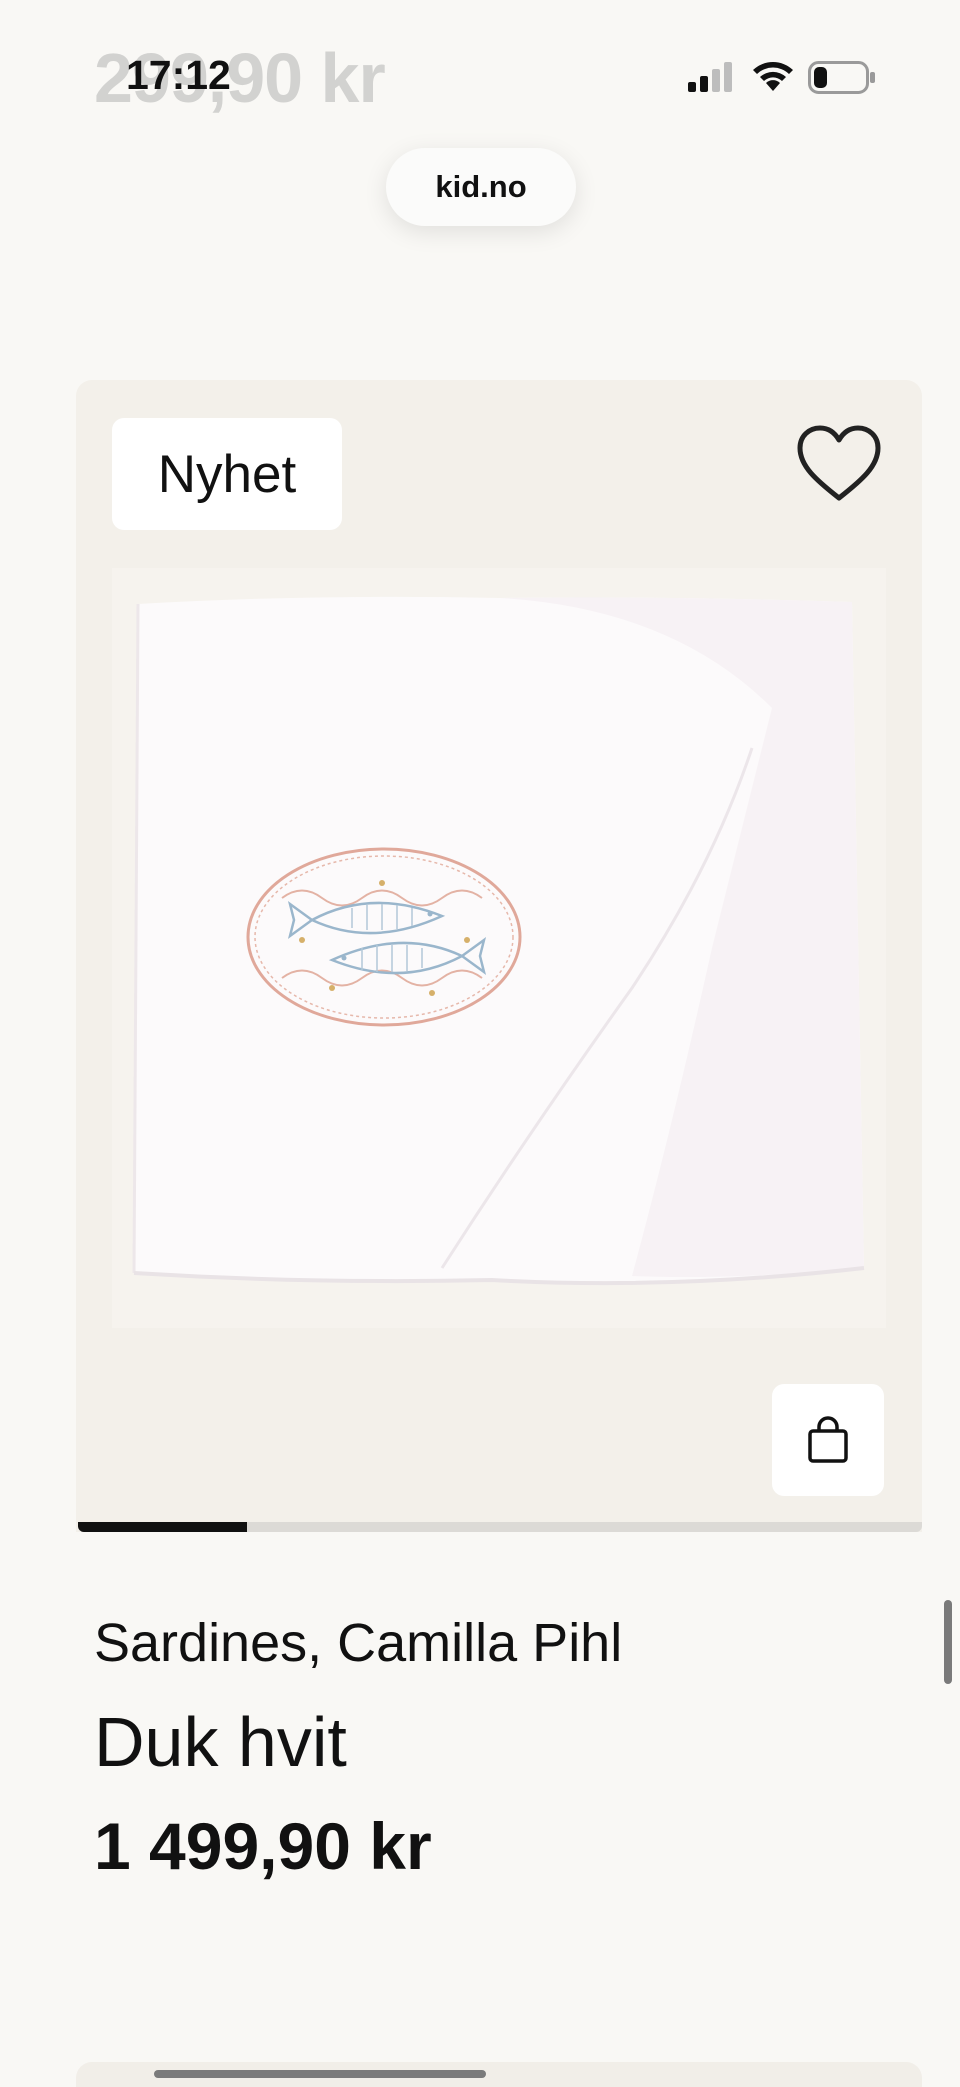  I want to click on image-carousel-progress, so click(500, 1527).